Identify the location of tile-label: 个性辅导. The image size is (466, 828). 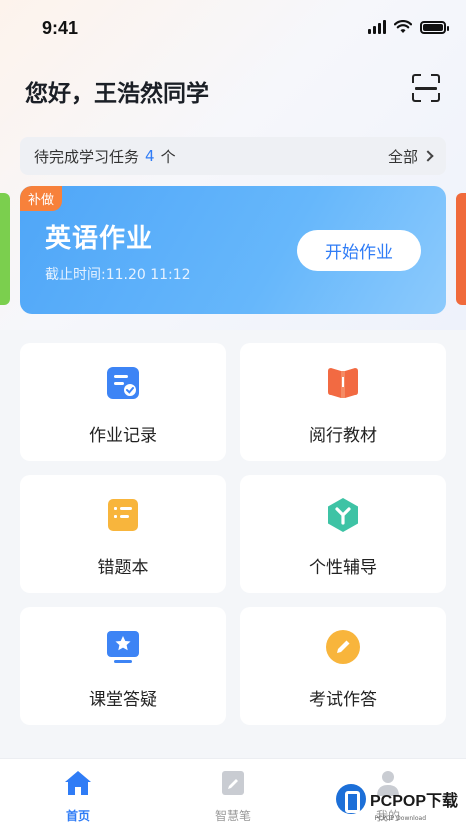
(343, 568).